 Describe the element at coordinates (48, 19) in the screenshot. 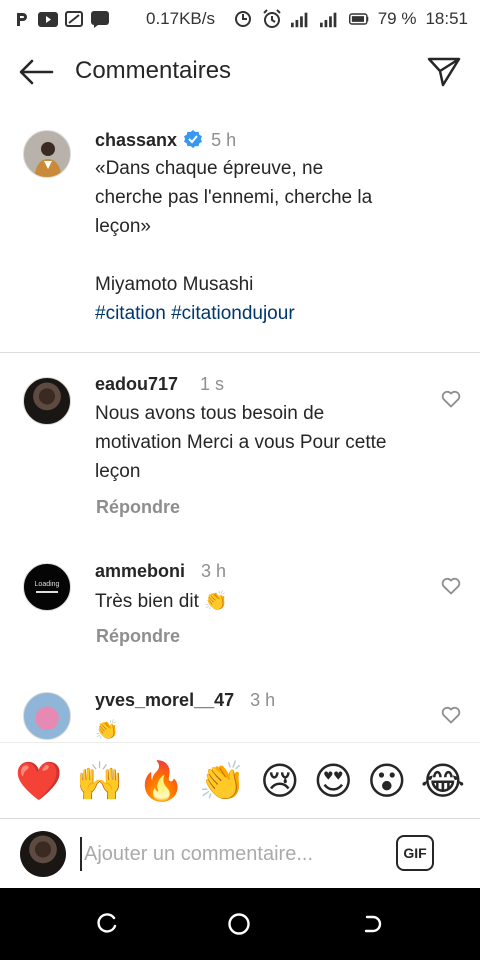

I see `youtube-icon` at that location.